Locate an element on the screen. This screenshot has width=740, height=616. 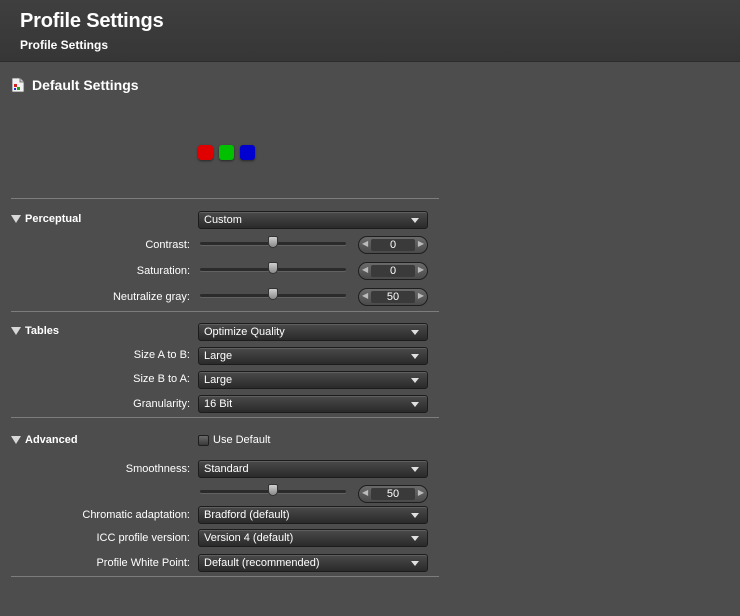
contrast-stepper: ◀ 0 ▶ is located at coordinates (393, 245).